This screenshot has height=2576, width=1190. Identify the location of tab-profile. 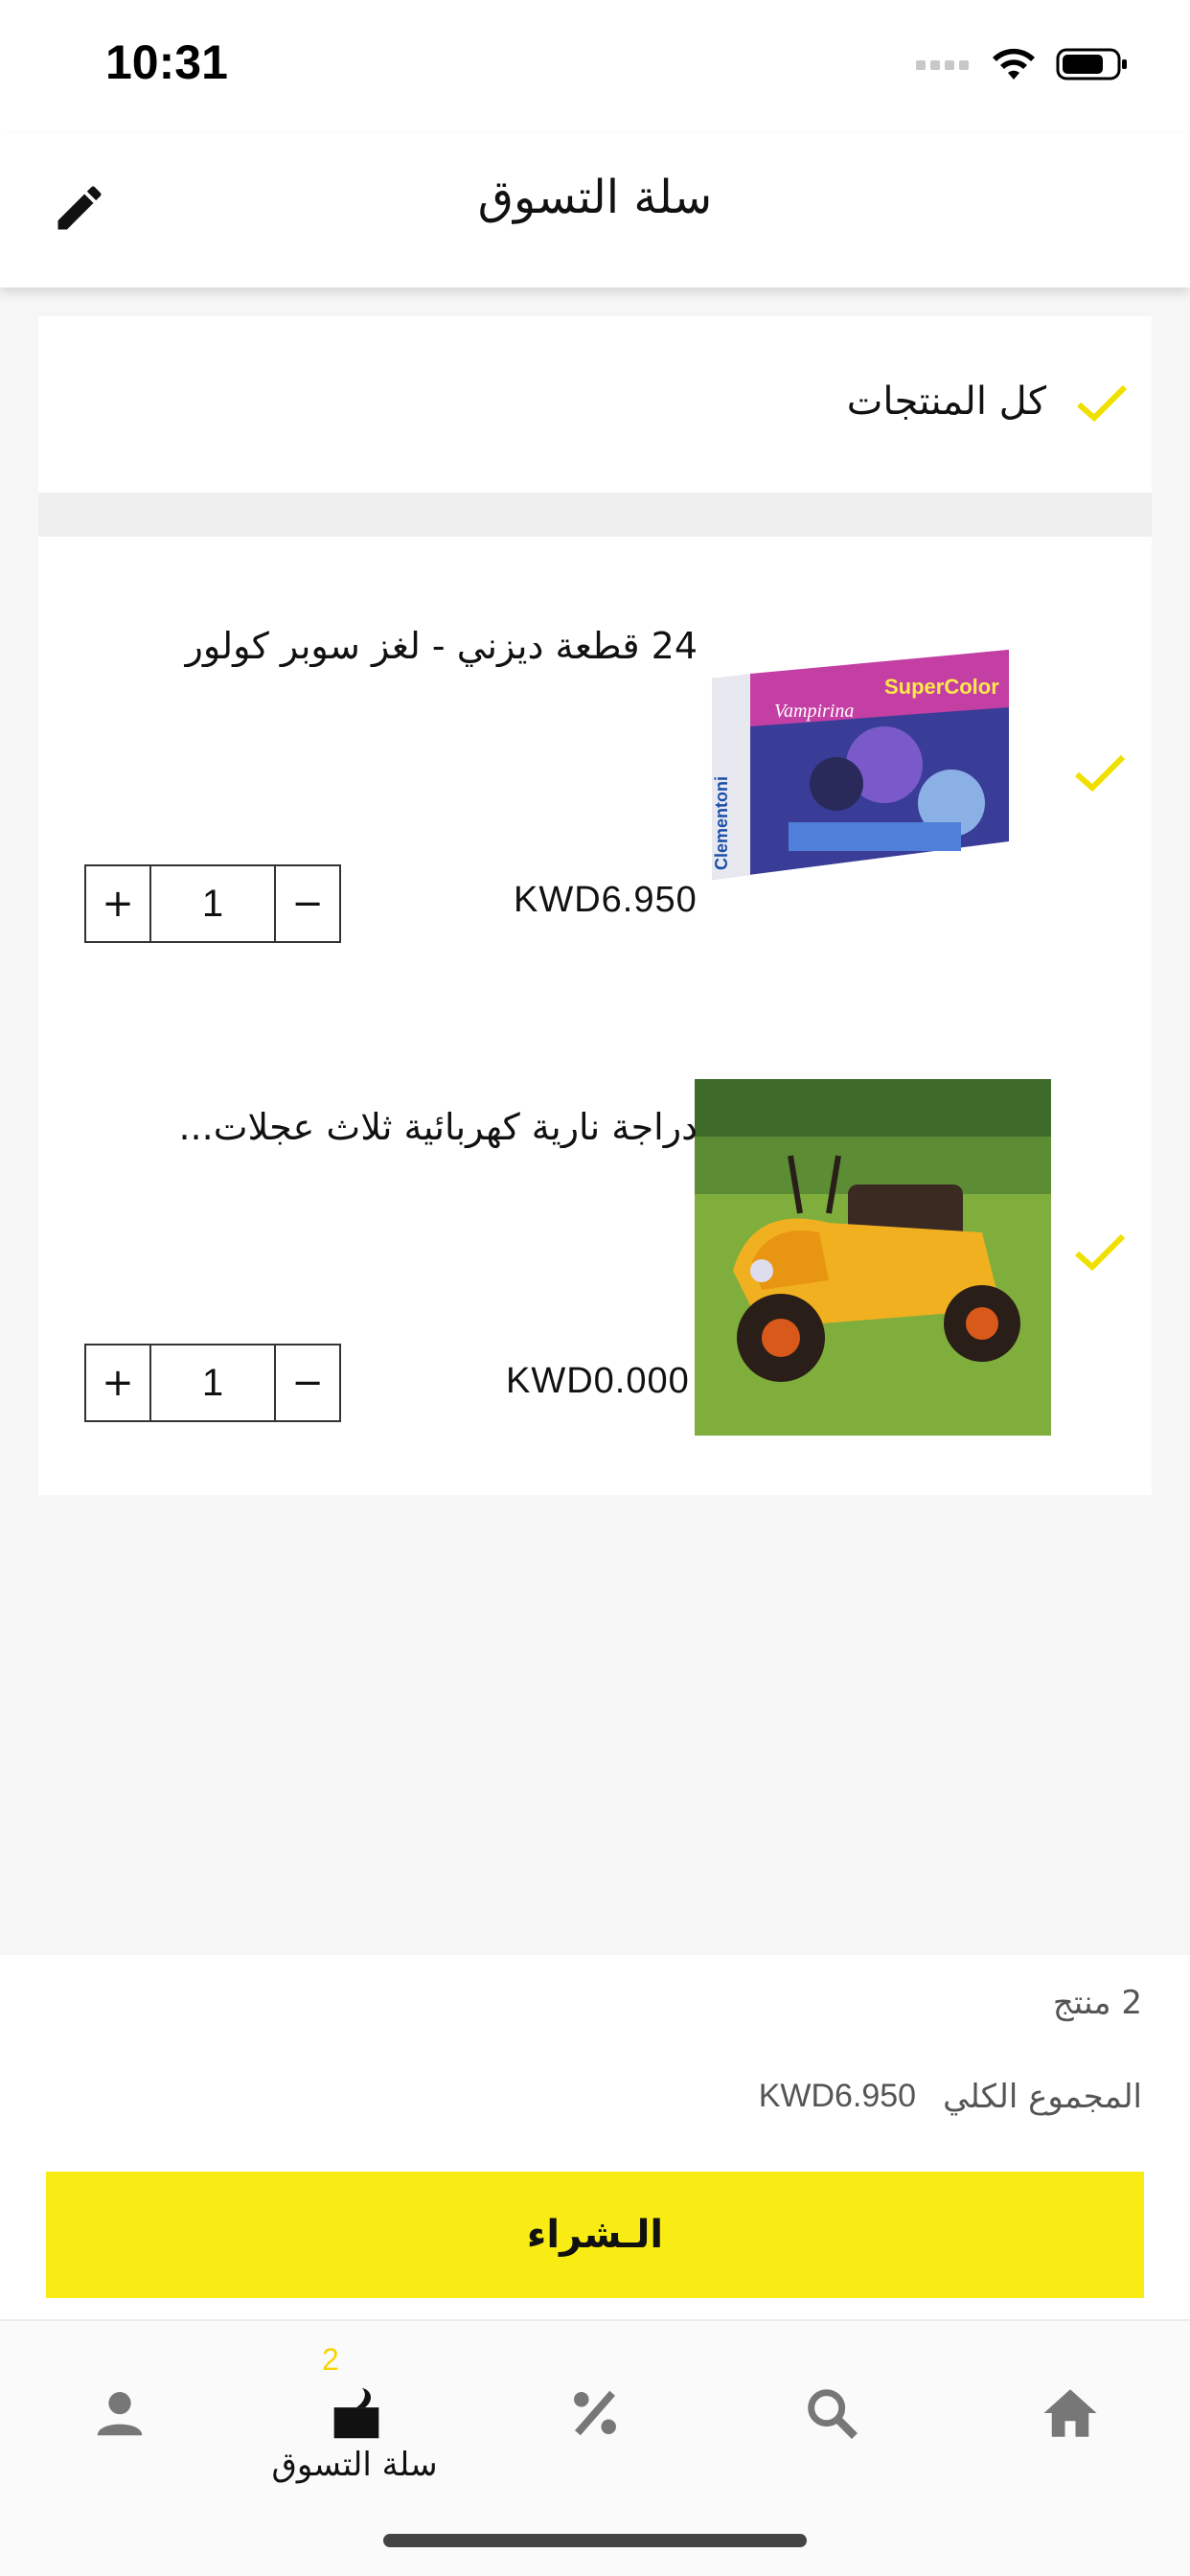
(120, 2413).